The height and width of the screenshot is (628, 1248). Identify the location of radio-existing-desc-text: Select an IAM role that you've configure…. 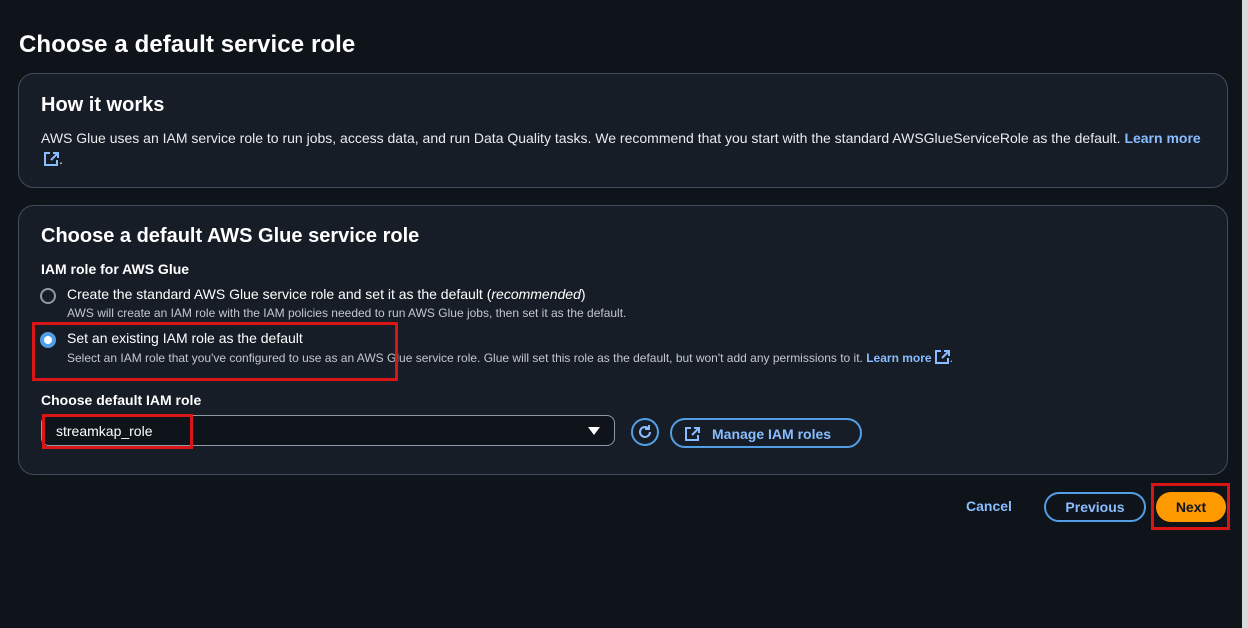
(465, 358).